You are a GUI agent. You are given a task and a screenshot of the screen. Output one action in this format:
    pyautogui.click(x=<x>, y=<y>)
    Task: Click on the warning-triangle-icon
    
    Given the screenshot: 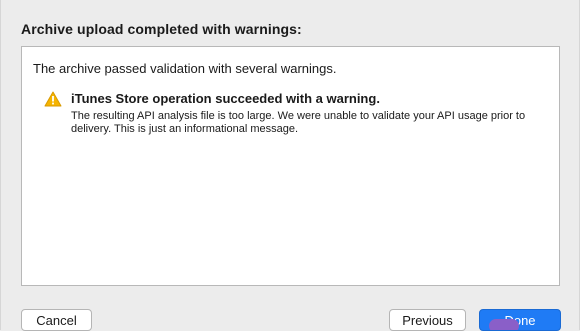 What is the action you would take?
    pyautogui.click(x=53, y=99)
    